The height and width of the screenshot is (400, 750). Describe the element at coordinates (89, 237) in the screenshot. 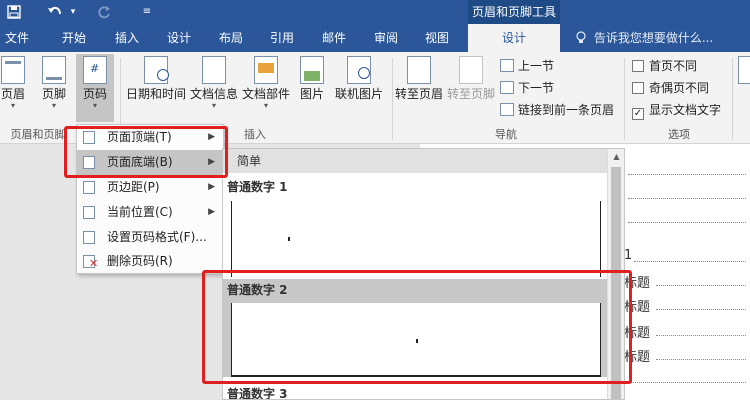

I see `format-page-numbers-icon` at that location.